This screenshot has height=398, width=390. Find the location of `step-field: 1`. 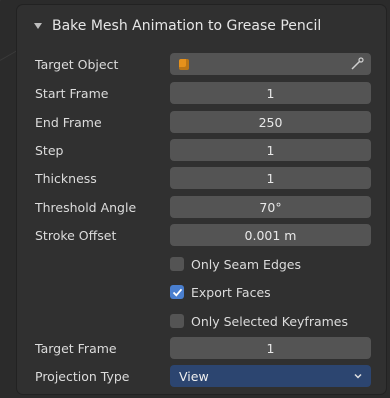

step-field: 1 is located at coordinates (270, 150).